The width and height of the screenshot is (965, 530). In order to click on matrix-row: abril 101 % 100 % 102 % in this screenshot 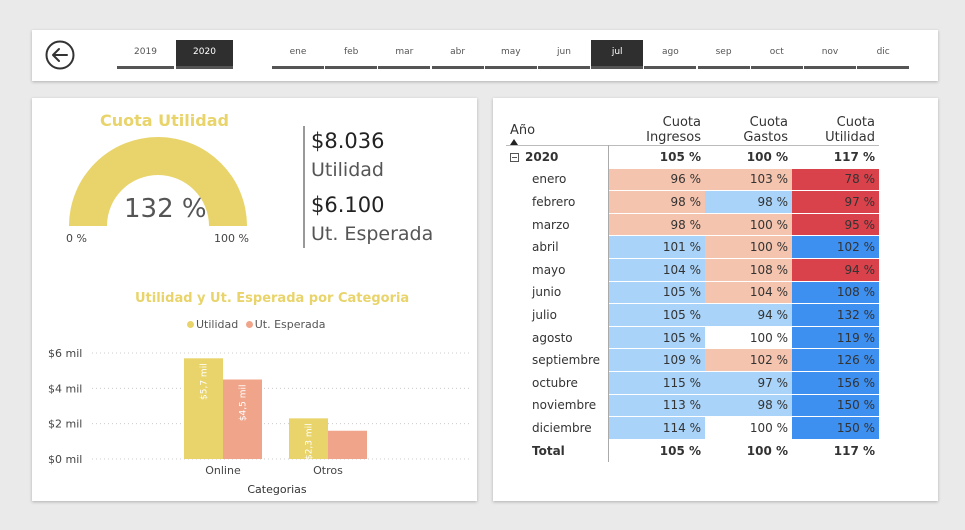, I will do `click(692, 247)`.